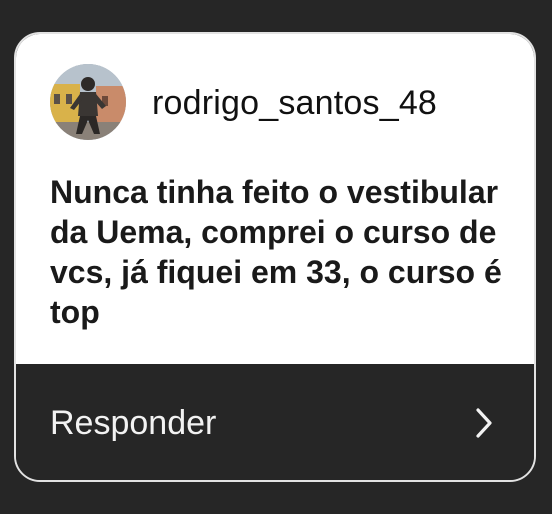 This screenshot has width=552, height=514. Describe the element at coordinates (294, 103) in the screenshot. I see `username: rodrigo_santos_48` at that location.